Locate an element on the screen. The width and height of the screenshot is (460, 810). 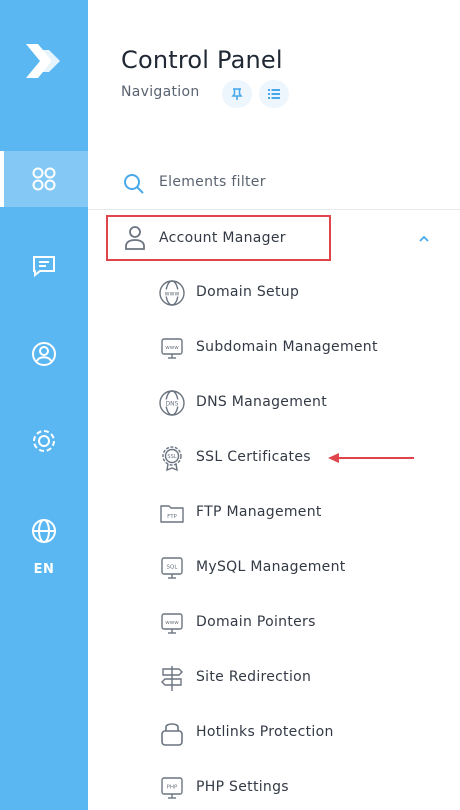
section-header-account-manager: Account Manager is located at coordinates (218, 238).